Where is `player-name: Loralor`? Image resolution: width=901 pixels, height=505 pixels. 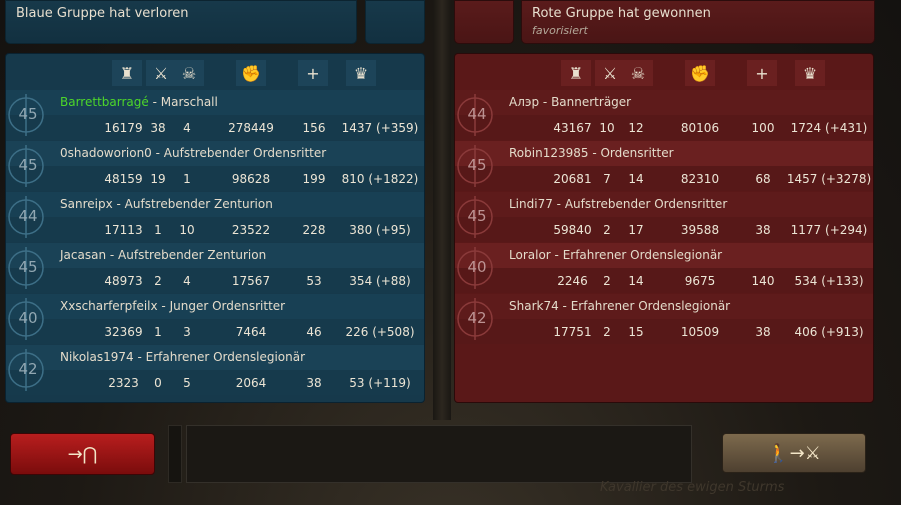
player-name: Loralor is located at coordinates (530, 255).